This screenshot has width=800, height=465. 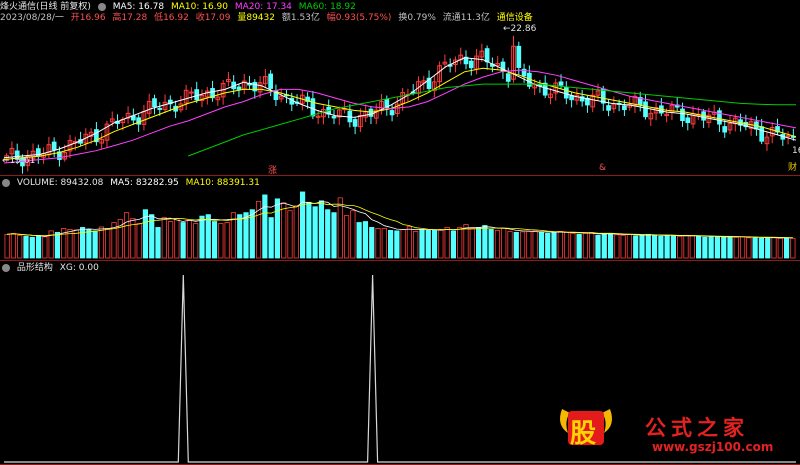 I want to click on volume-ma10-line, so click(x=400, y=220).